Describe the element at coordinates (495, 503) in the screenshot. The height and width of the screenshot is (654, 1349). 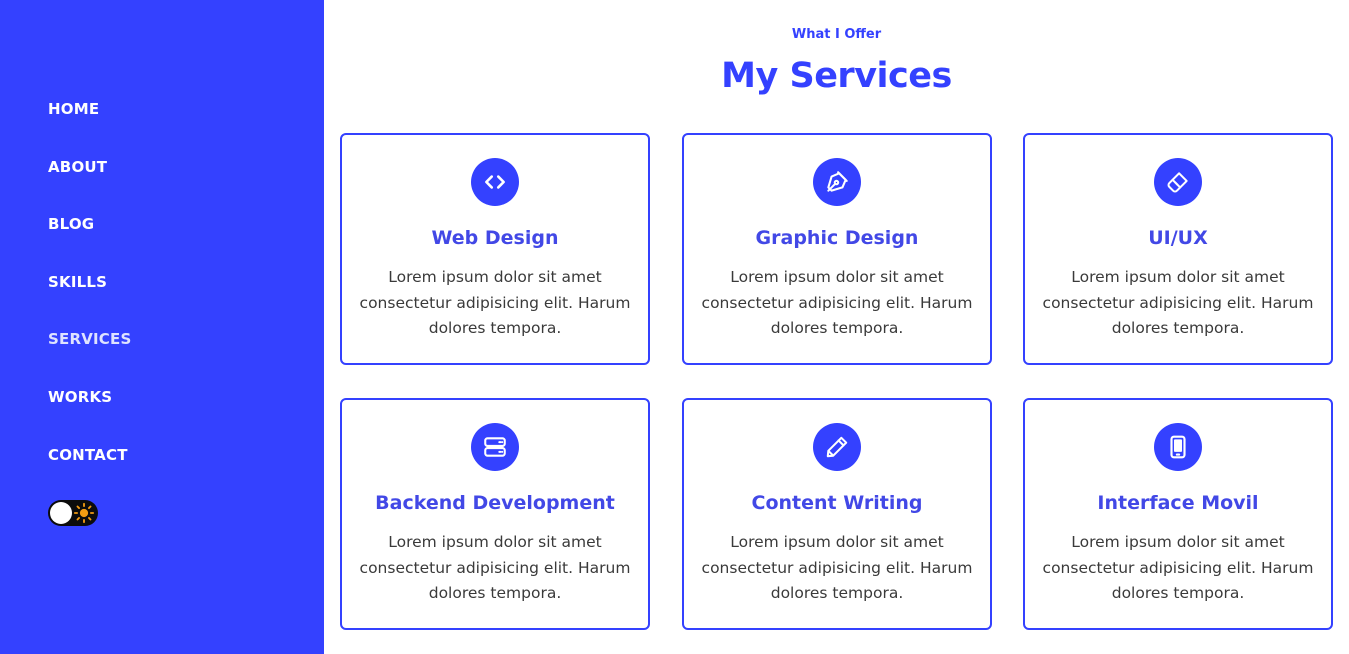
I see `service-title: Backend Development` at that location.